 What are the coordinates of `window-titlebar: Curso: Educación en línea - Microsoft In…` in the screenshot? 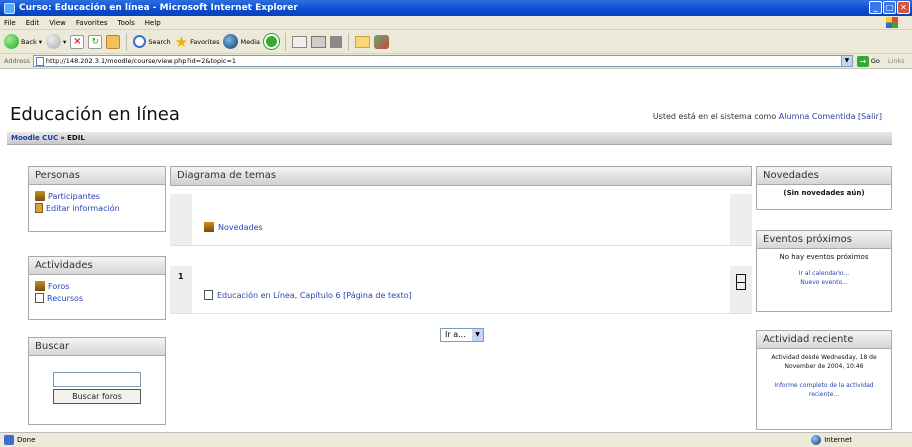 It's located at (456, 8).